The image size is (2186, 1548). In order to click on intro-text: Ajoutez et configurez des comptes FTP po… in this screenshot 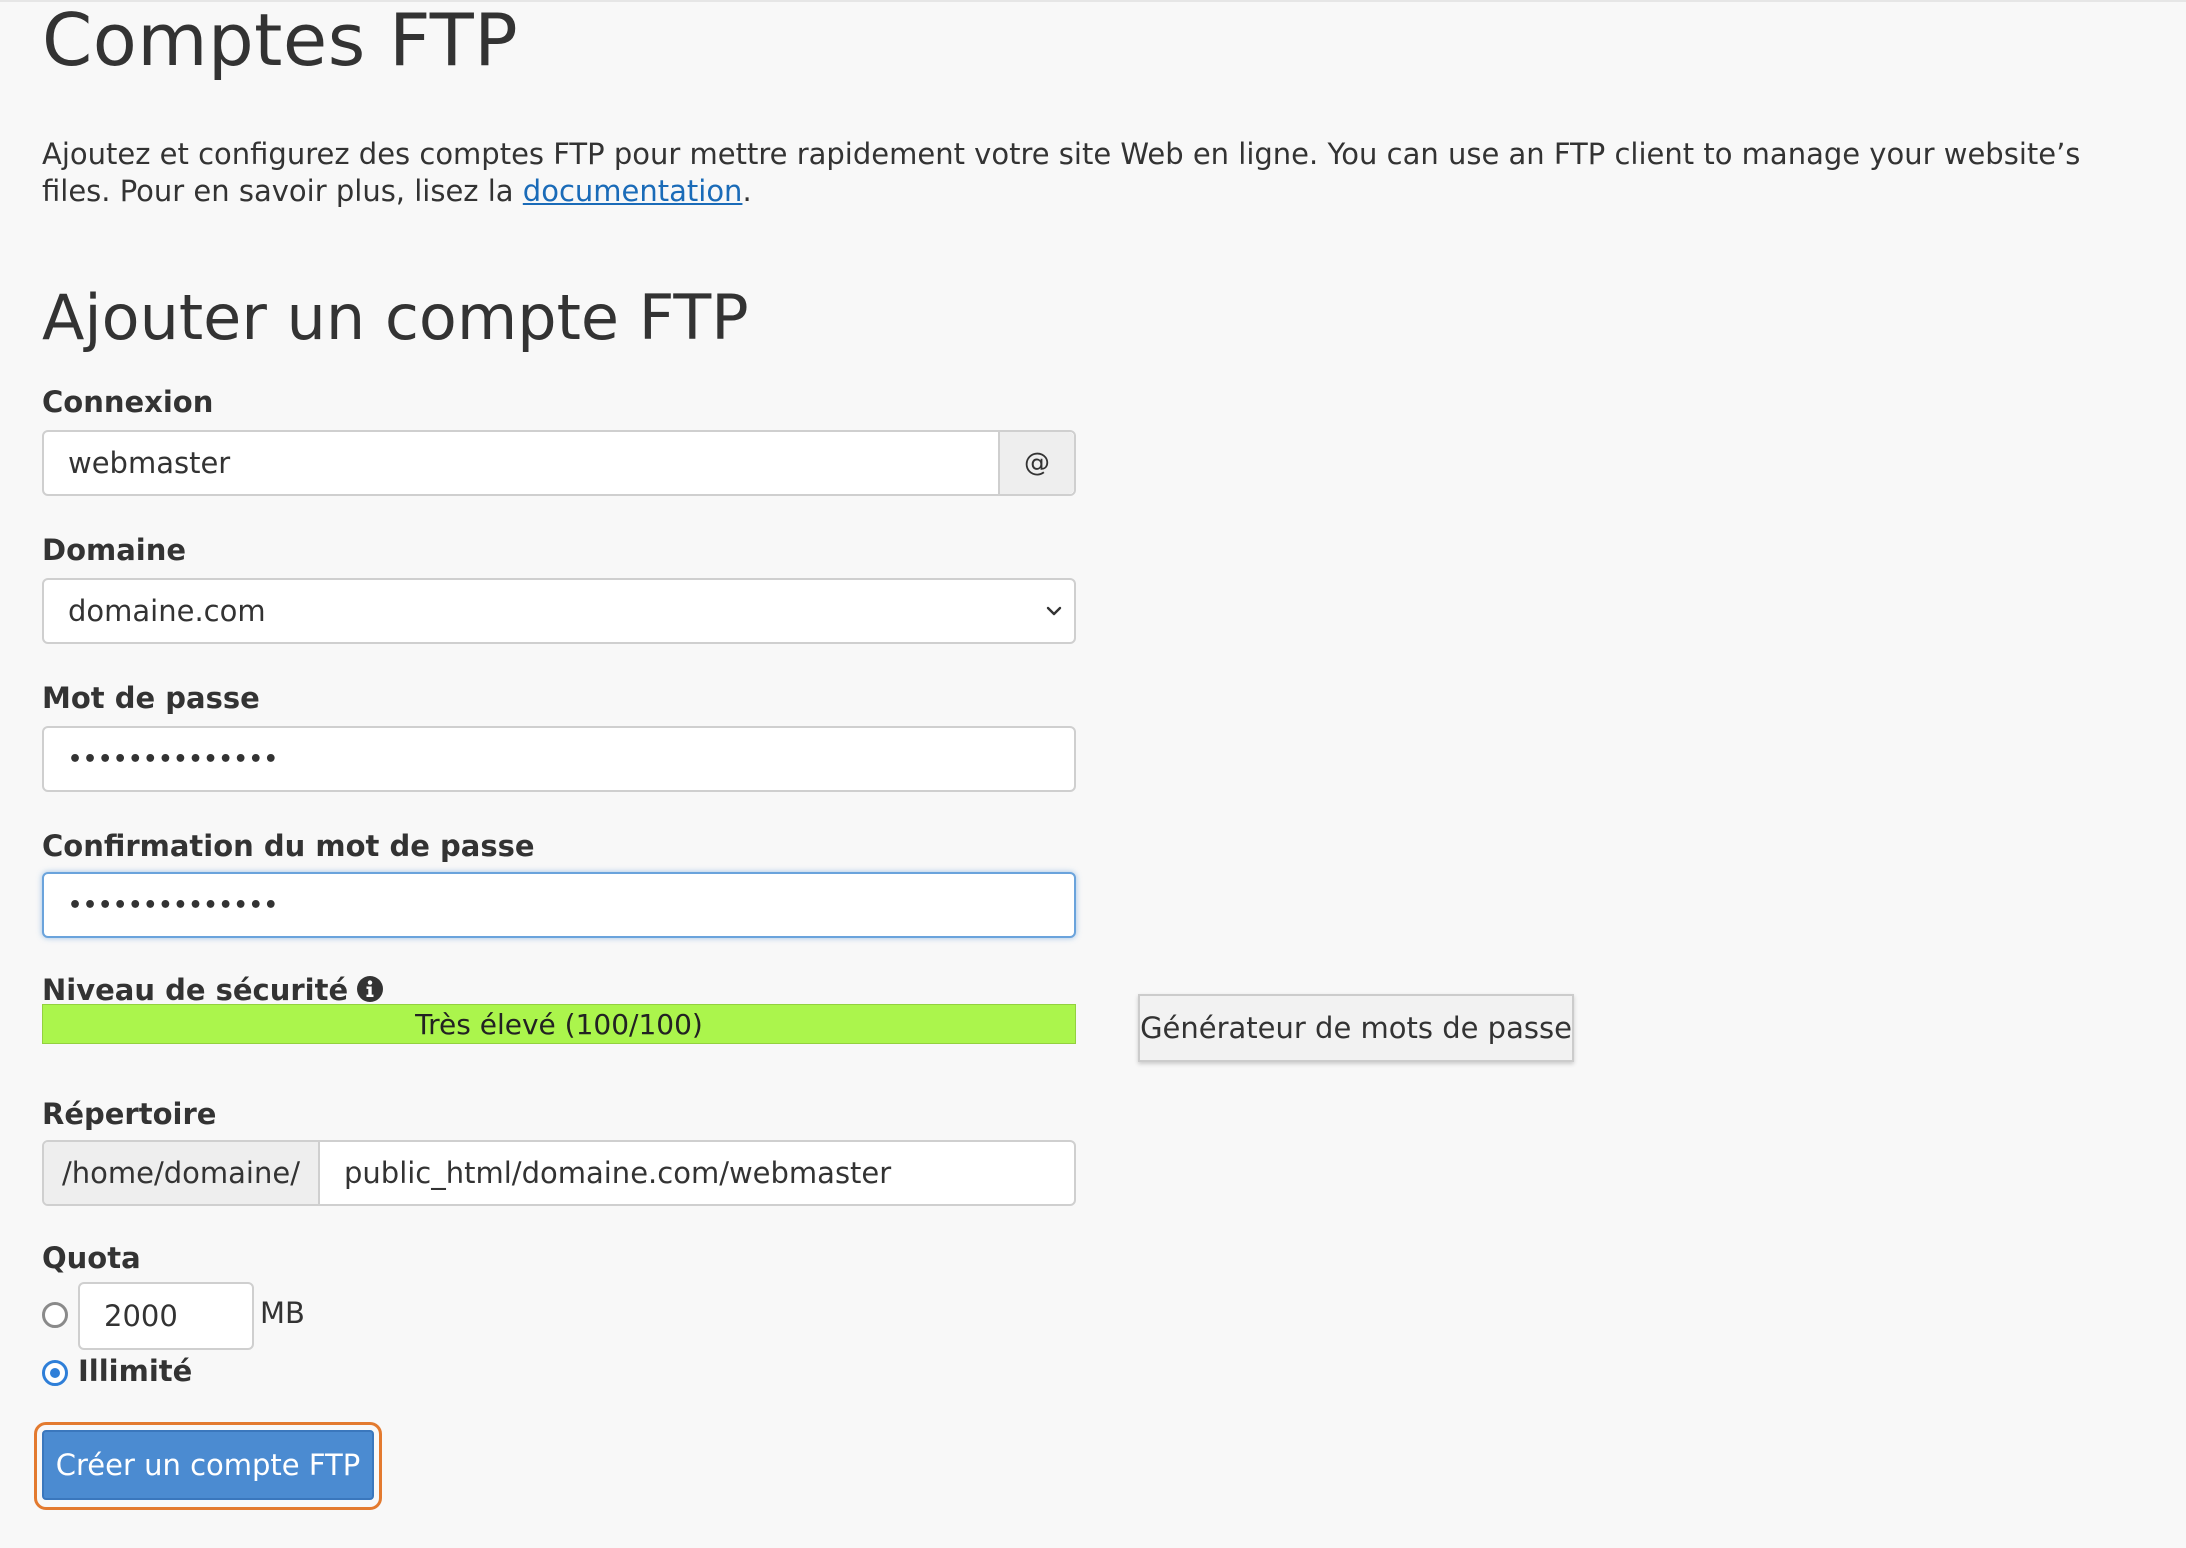, I will do `click(1061, 172)`.